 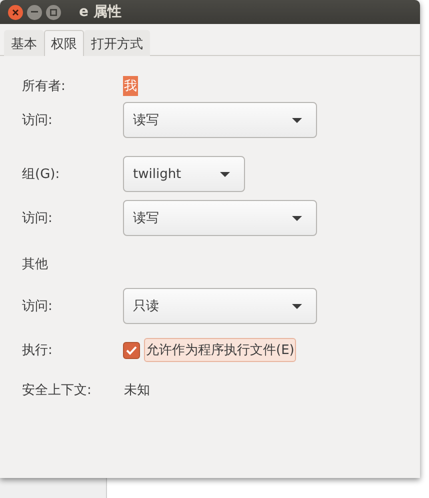 I want to click on close-icon, so click(x=15, y=12).